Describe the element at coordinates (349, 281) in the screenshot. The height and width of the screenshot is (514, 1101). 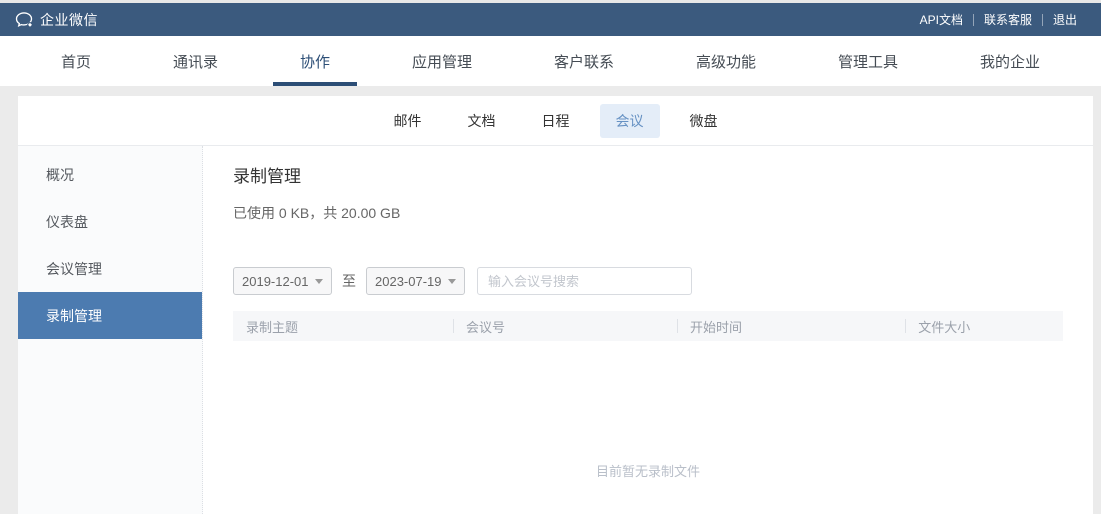
I see `date-range-separator: 至` at that location.